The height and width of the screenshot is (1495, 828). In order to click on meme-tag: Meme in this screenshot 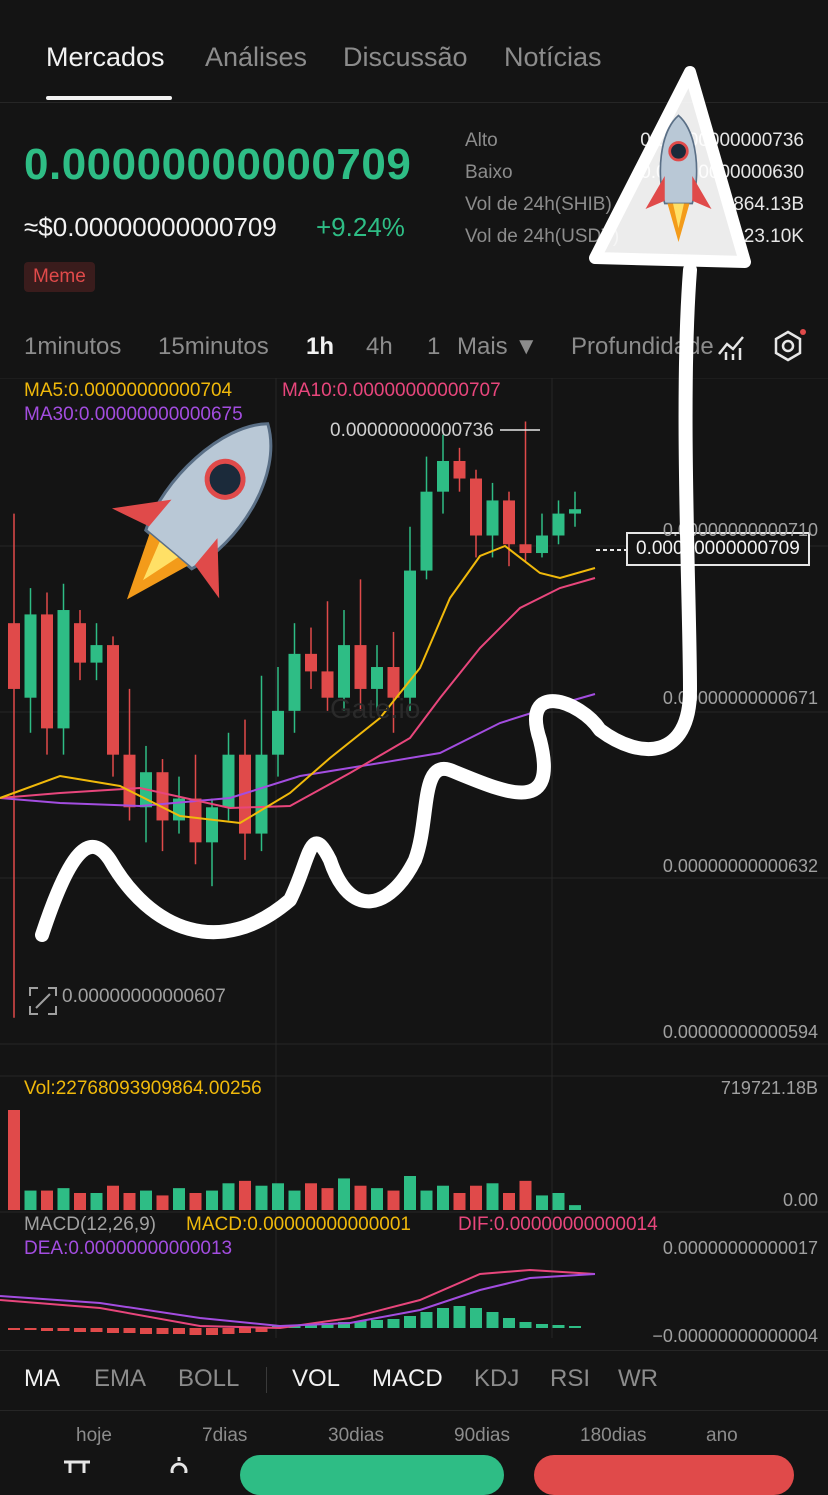, I will do `click(59, 277)`.